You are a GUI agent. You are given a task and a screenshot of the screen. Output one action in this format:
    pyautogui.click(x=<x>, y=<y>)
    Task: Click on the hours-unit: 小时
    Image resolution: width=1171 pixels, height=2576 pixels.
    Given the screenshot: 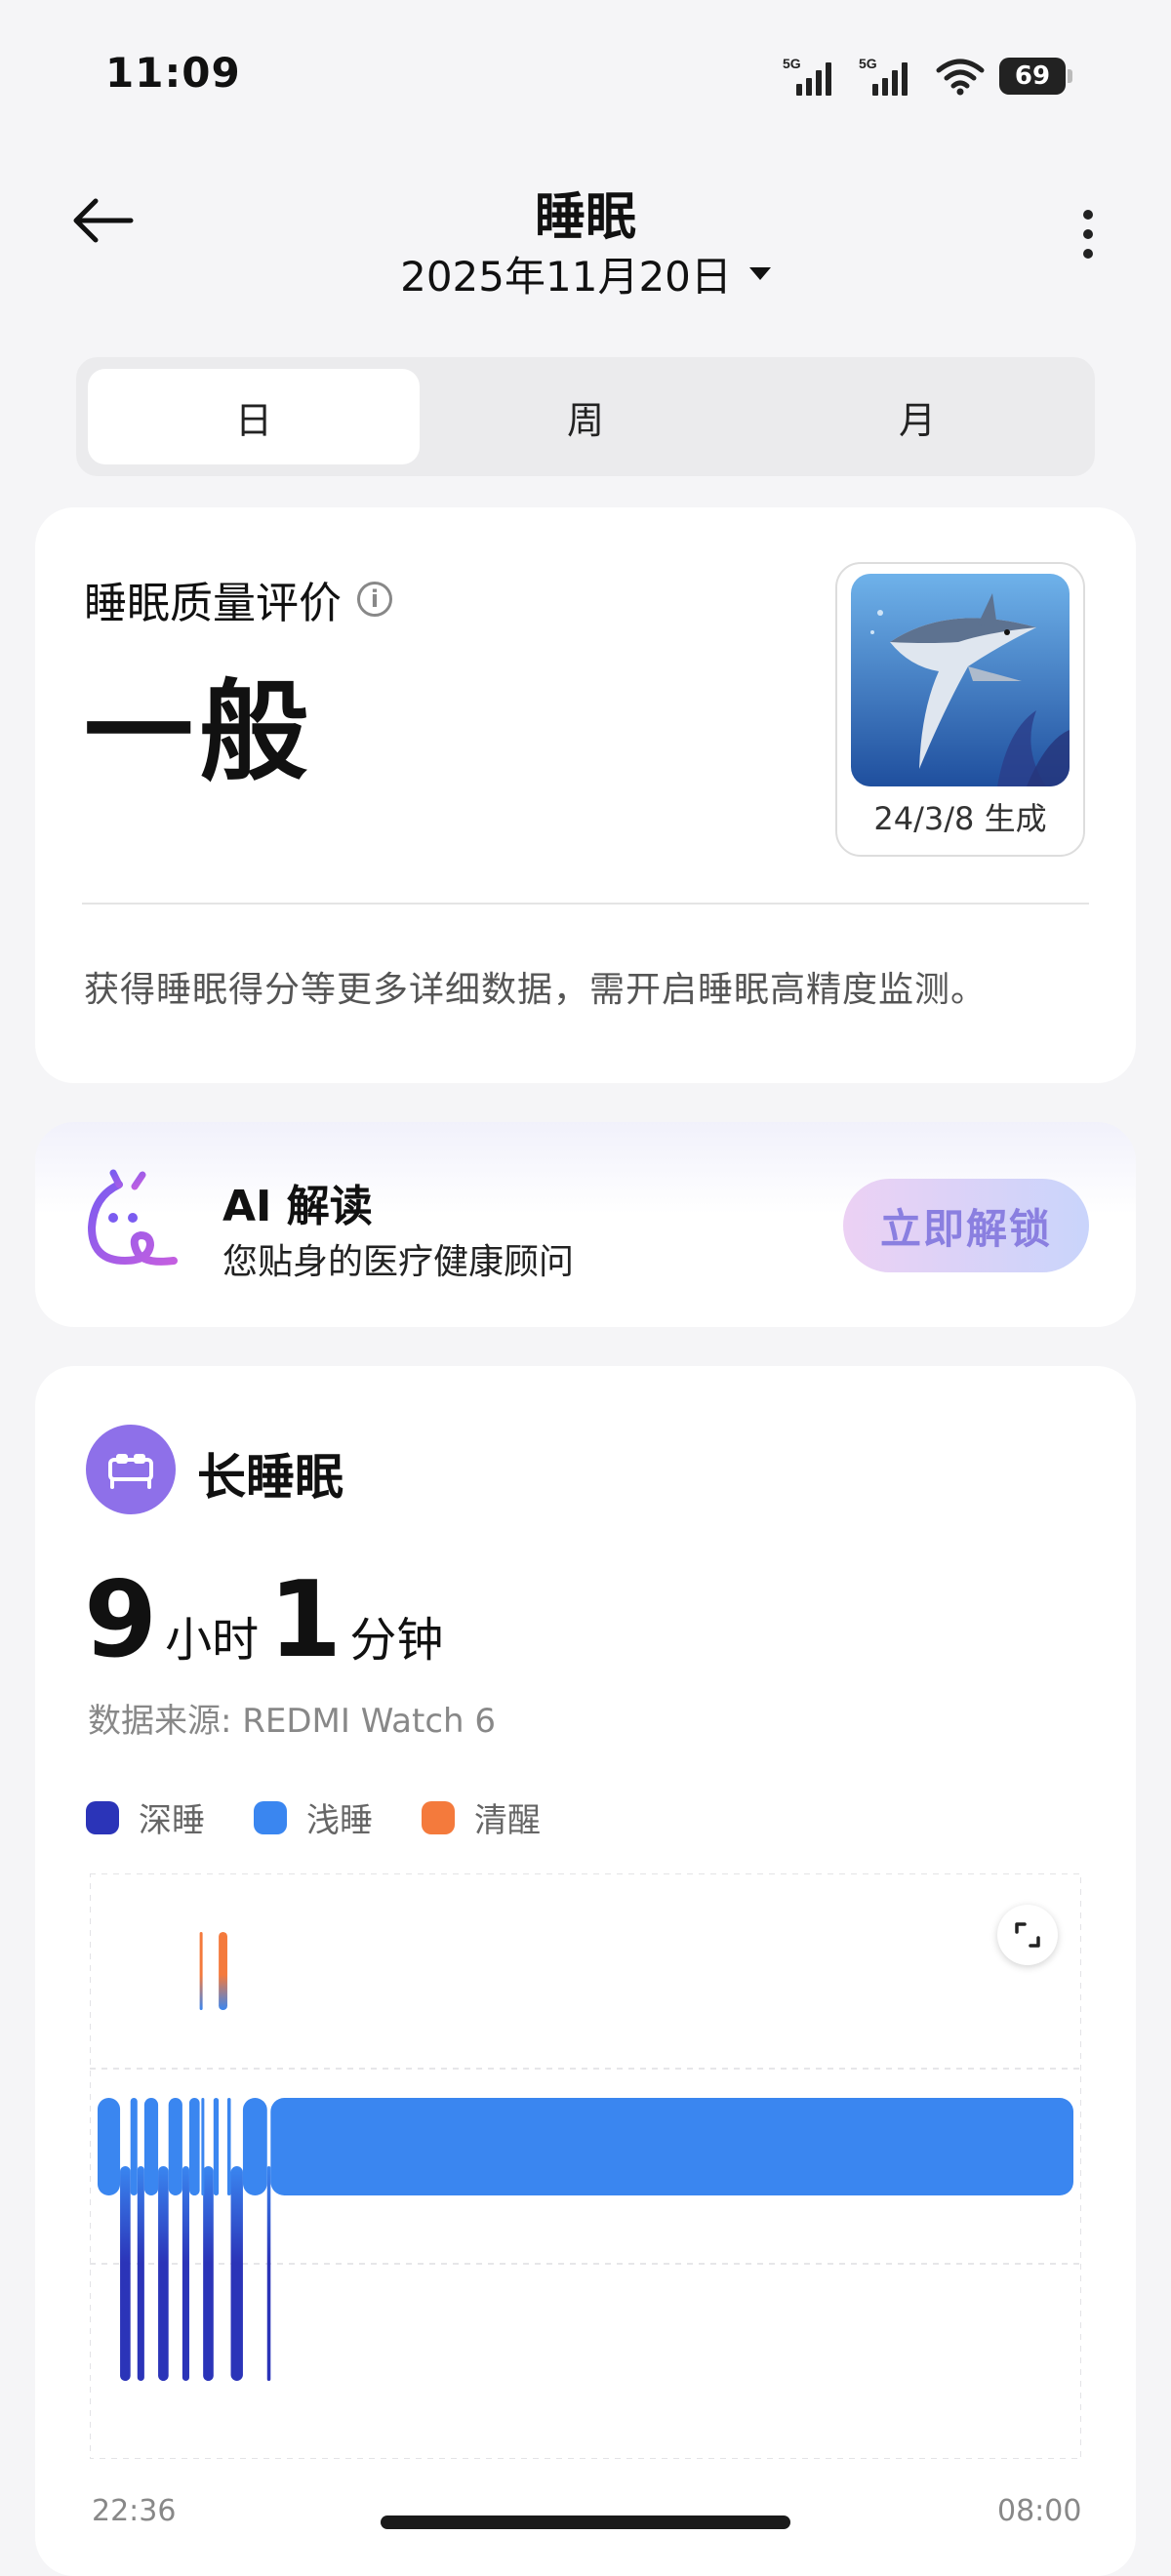 What is the action you would take?
    pyautogui.click(x=212, y=1640)
    